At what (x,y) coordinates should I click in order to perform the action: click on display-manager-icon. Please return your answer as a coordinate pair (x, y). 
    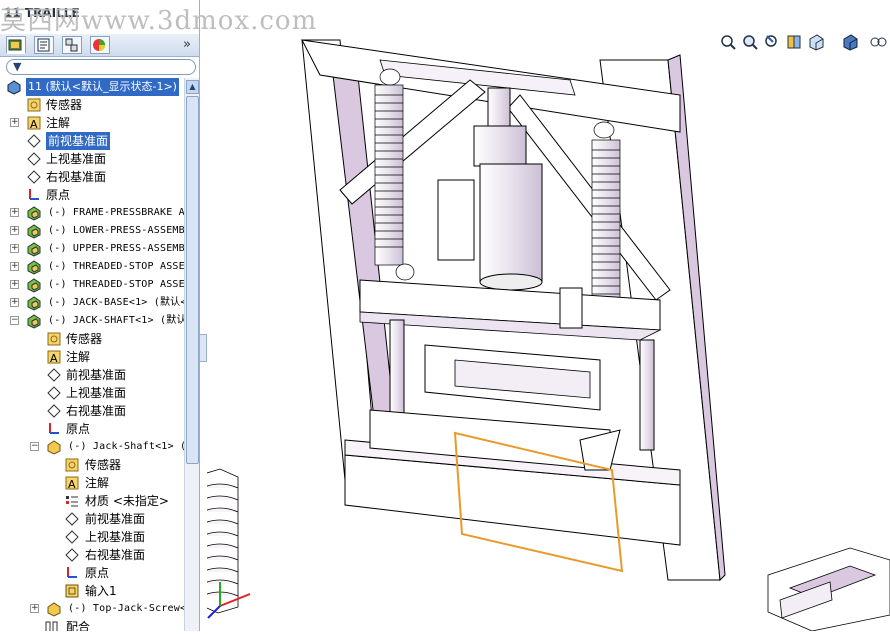
    Looking at the image, I should click on (99, 45).